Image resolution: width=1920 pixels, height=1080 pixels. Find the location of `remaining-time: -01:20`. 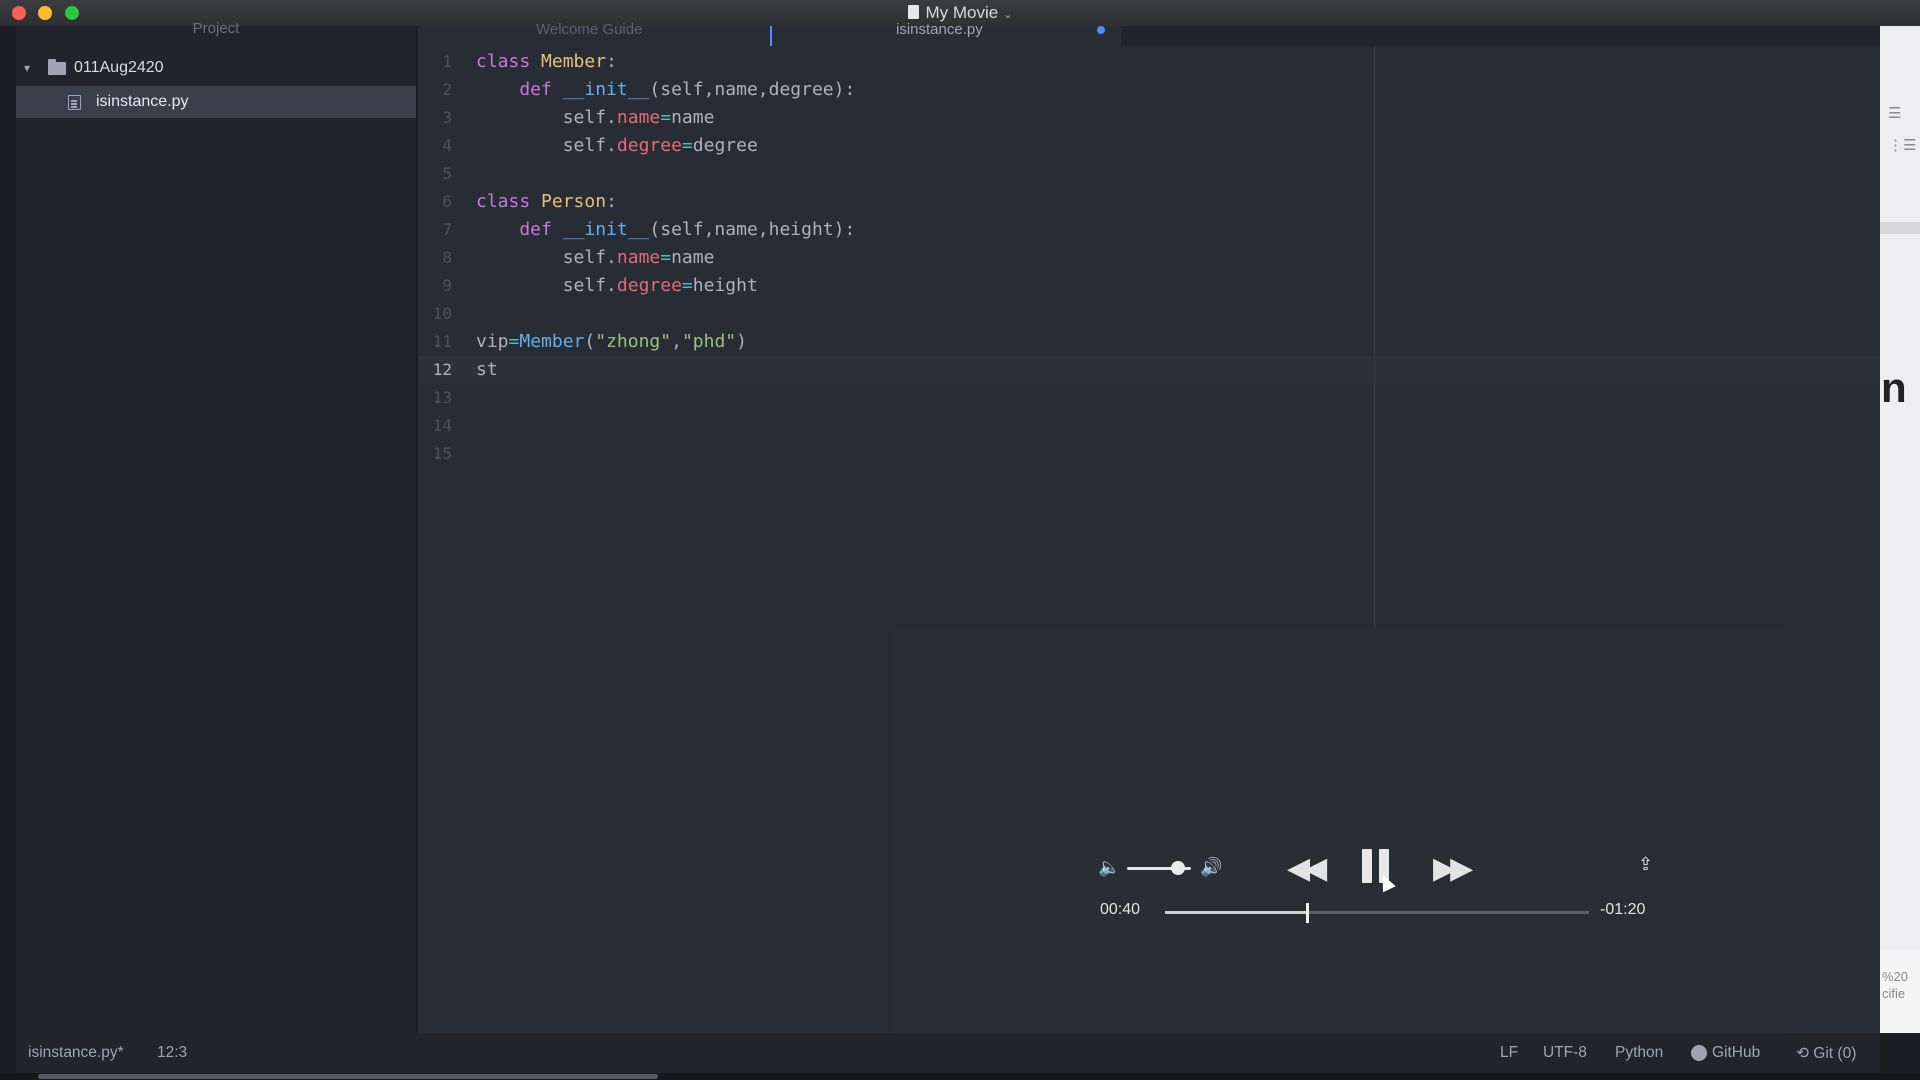

remaining-time: -01:20 is located at coordinates (1623, 909).